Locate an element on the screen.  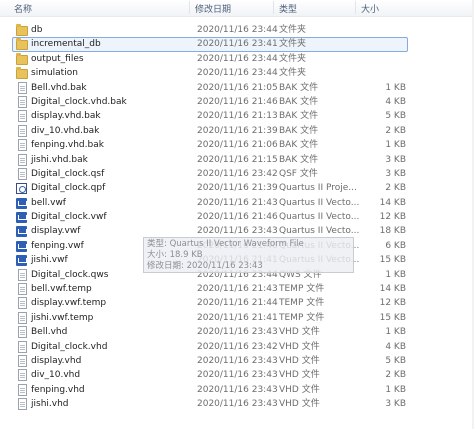
file-name: simulation is located at coordinates (54, 73).